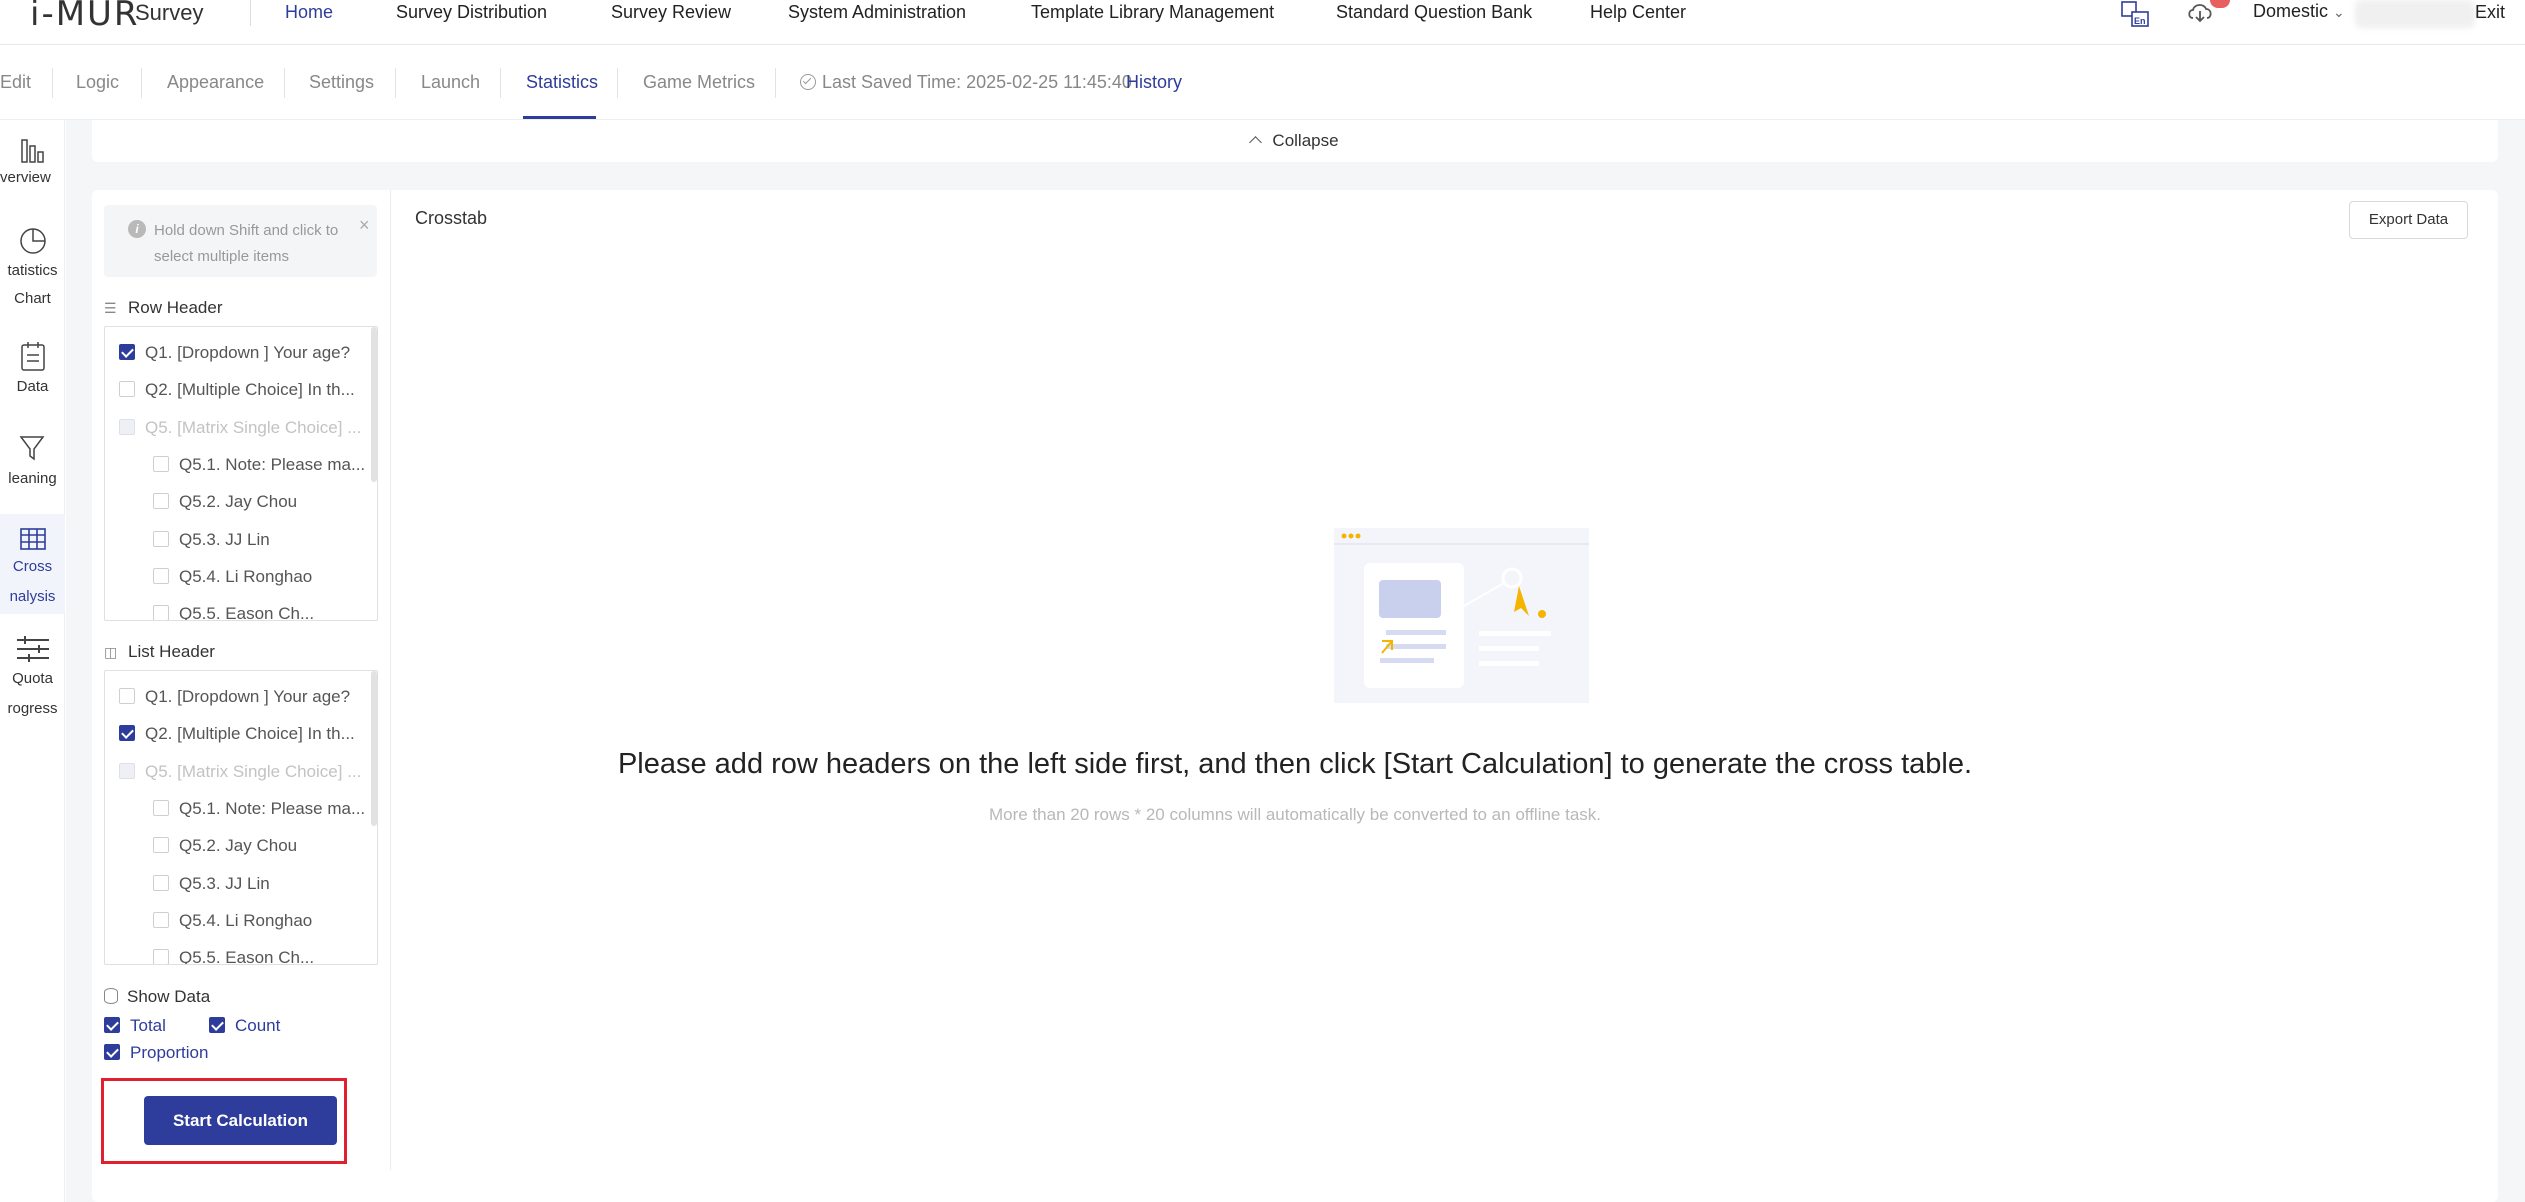 This screenshot has height=1202, width=2525. What do you see at coordinates (111, 996) in the screenshot?
I see `database-icon` at bounding box center [111, 996].